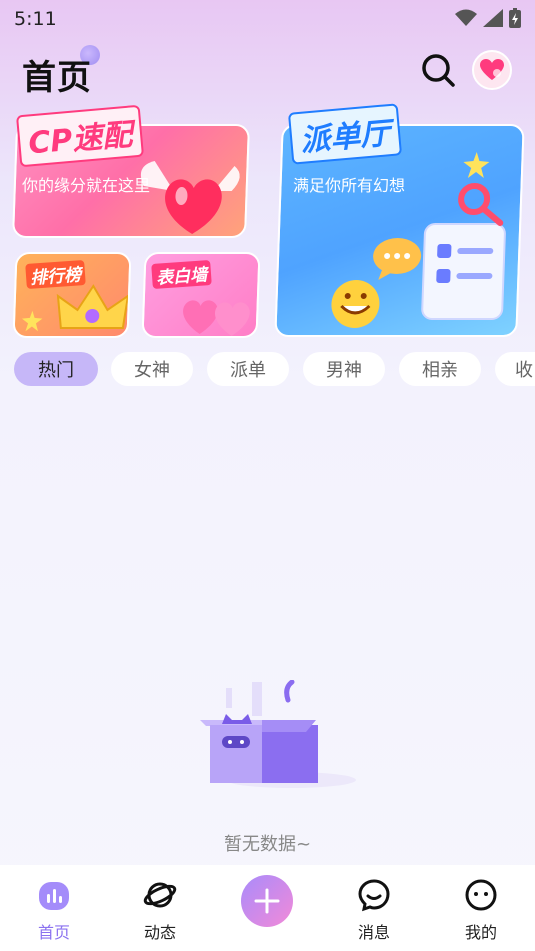  What do you see at coordinates (35, 19) in the screenshot?
I see `status-time: 5:11` at bounding box center [35, 19].